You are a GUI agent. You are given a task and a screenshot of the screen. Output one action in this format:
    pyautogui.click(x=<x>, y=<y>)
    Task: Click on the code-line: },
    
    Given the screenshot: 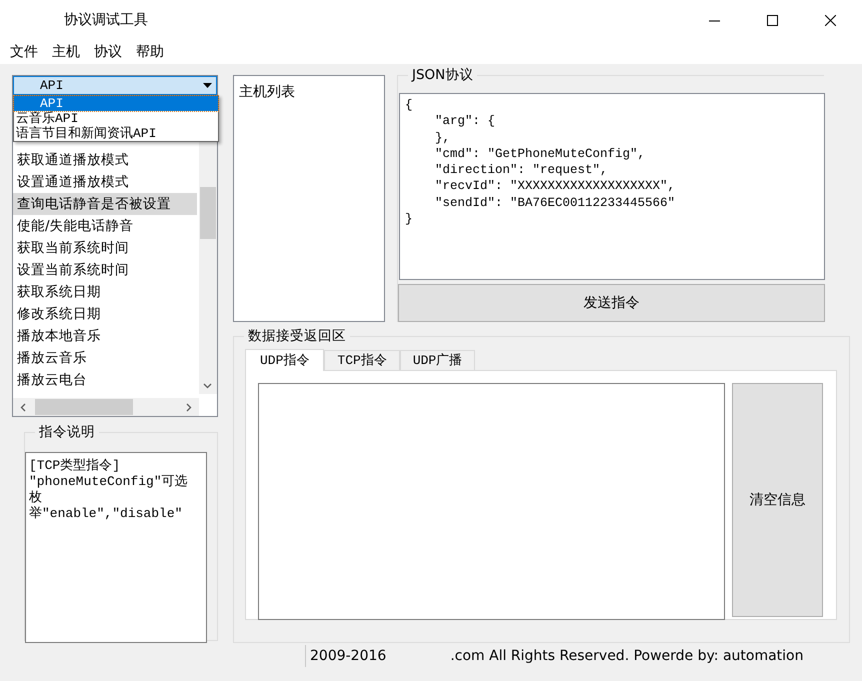 What is the action you would take?
    pyautogui.click(x=443, y=138)
    